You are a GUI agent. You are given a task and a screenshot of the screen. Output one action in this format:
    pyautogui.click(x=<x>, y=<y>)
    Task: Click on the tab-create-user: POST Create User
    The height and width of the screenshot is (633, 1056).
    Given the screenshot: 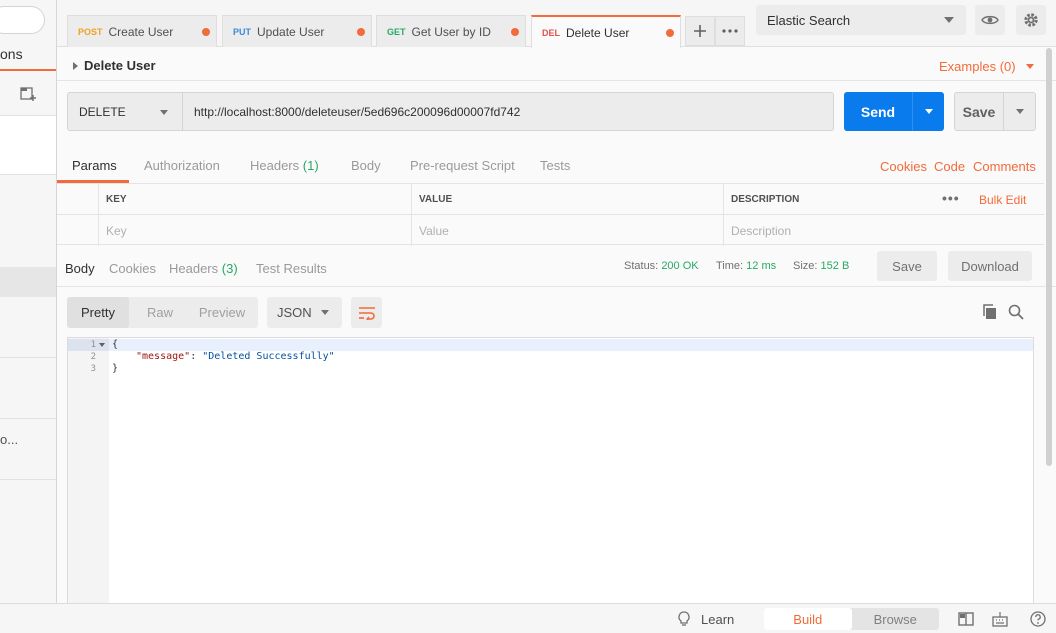 What is the action you would take?
    pyautogui.click(x=142, y=31)
    